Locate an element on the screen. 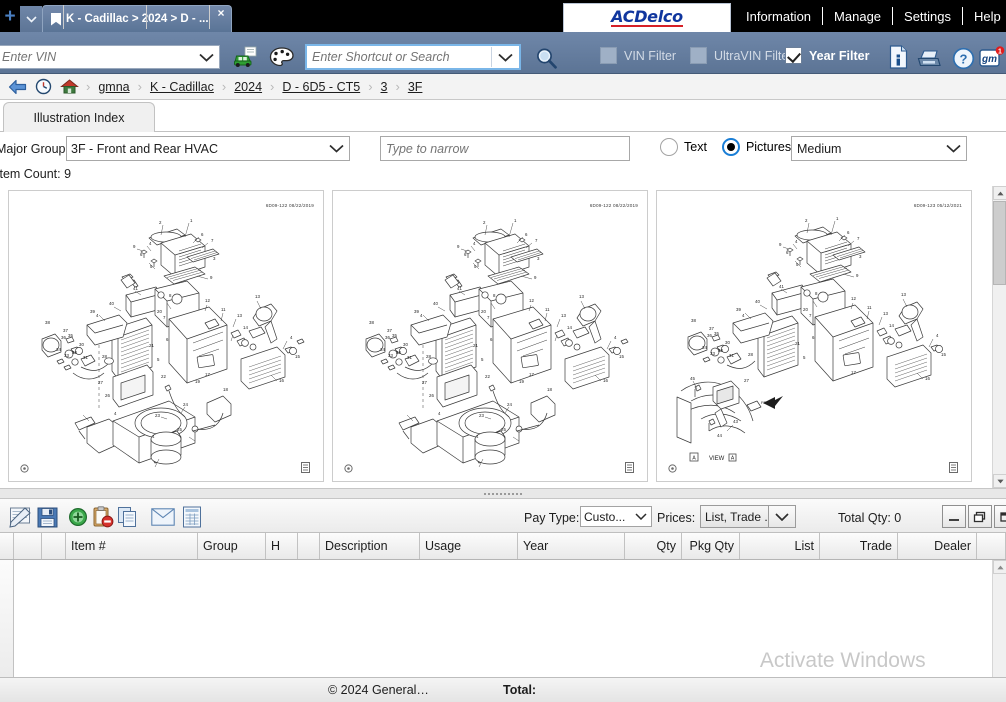 The width and height of the screenshot is (1006, 702). narrow-search-input is located at coordinates (505, 148).